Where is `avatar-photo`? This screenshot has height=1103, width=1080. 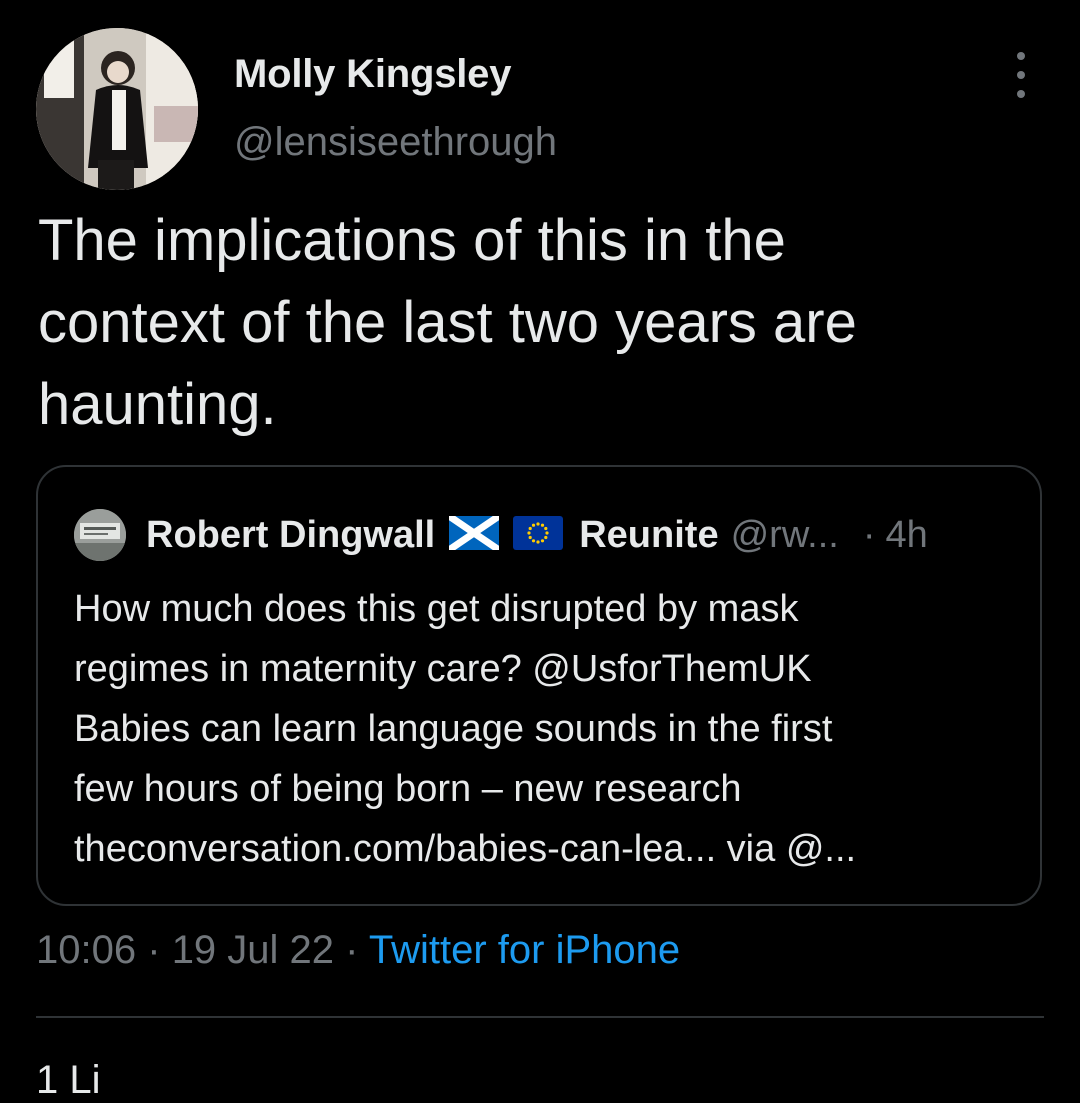 avatar-photo is located at coordinates (117, 109).